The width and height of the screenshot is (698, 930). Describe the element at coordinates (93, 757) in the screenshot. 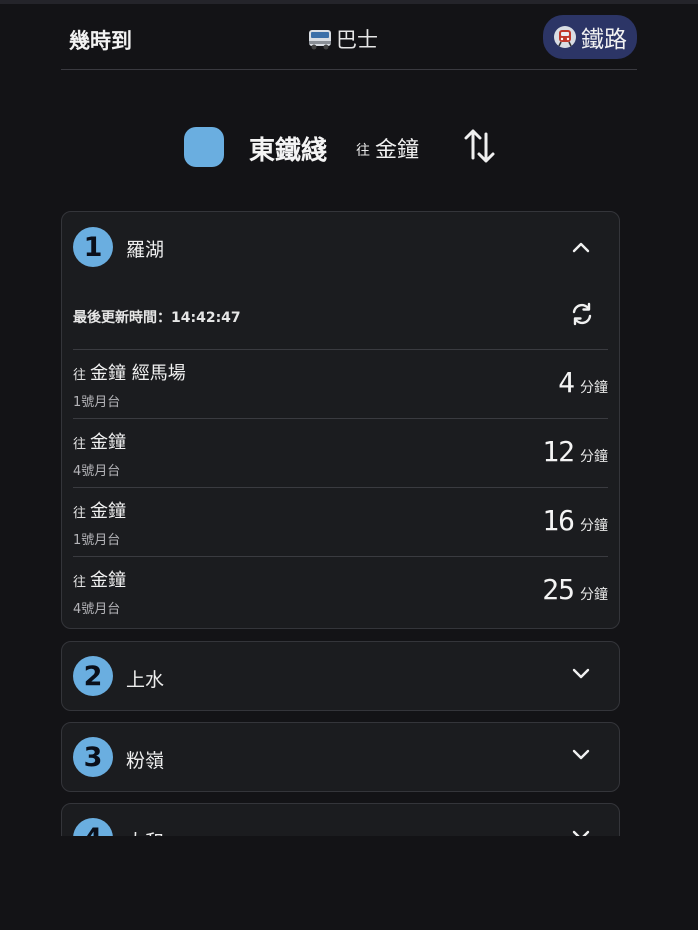

I see `station-number-badge: 3` at that location.